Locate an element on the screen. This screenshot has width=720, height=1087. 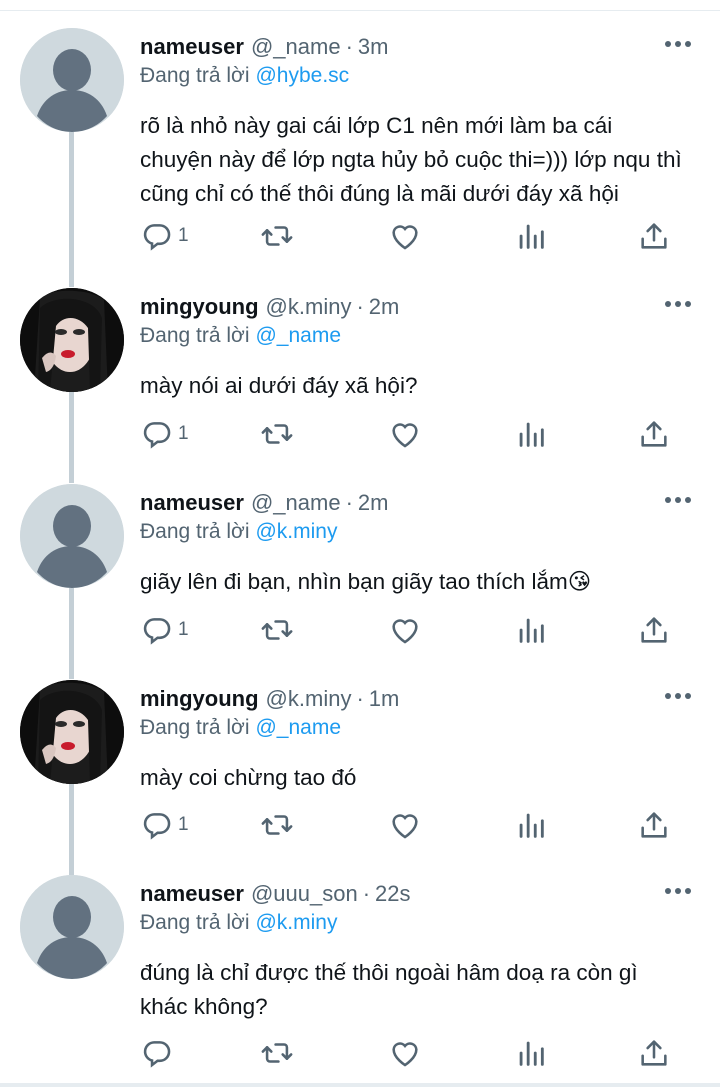
top-divider is located at coordinates (360, 5).